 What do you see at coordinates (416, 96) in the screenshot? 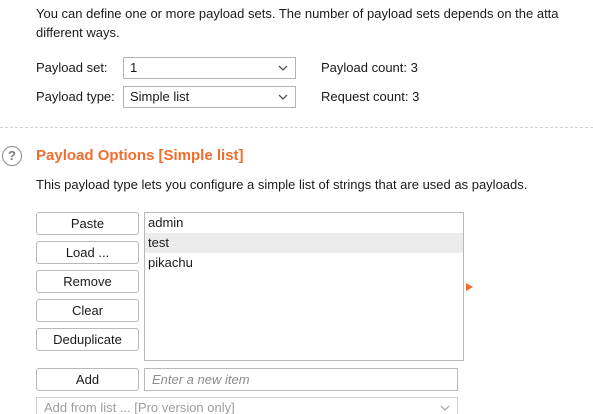
I see `request-count-value: 3` at bounding box center [416, 96].